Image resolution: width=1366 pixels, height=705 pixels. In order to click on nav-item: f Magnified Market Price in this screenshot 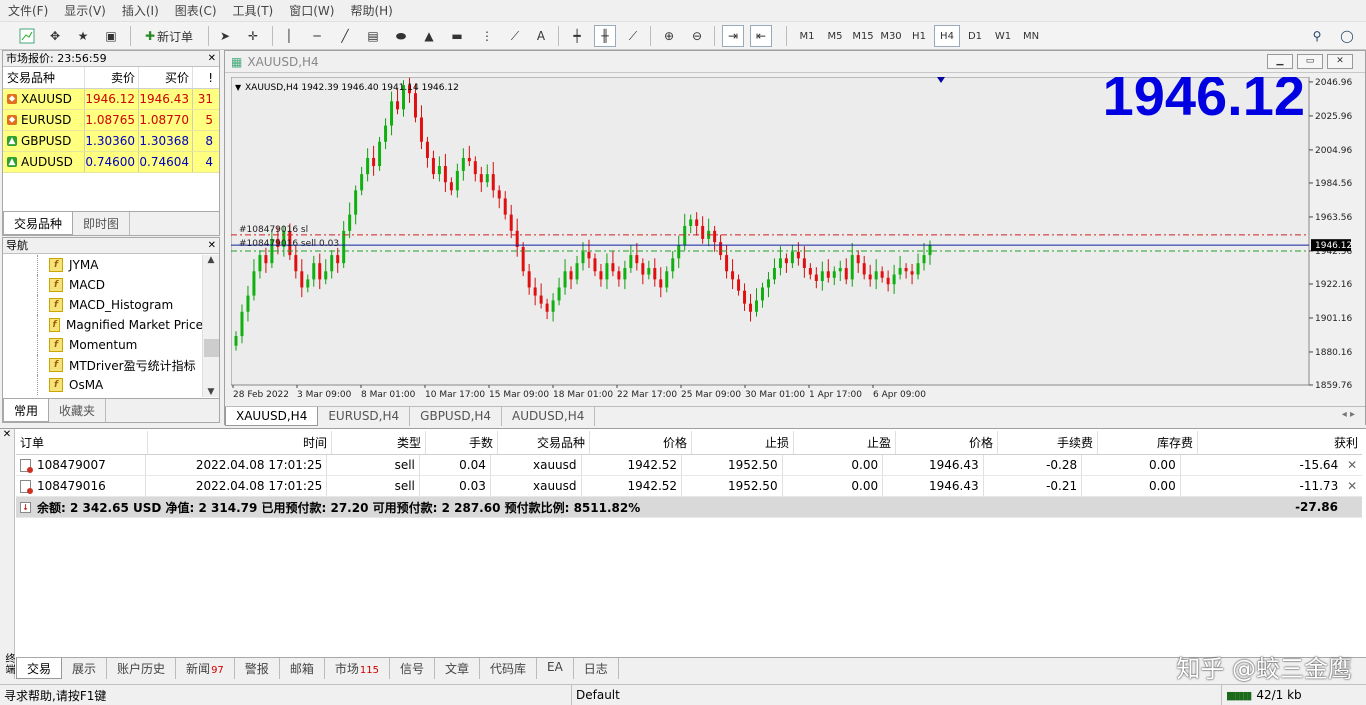, I will do `click(103, 325)`.